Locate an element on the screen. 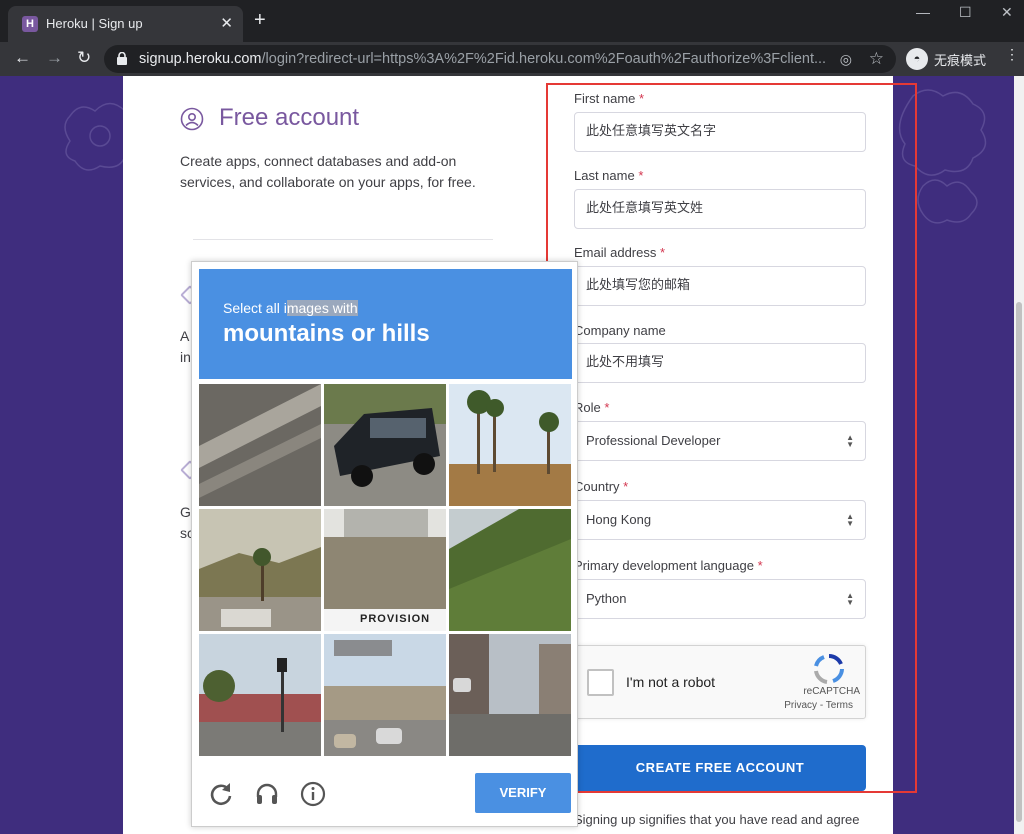 Image resolution: width=1024 pixels, height=834 pixels. palm-trees-image is located at coordinates (510, 445).